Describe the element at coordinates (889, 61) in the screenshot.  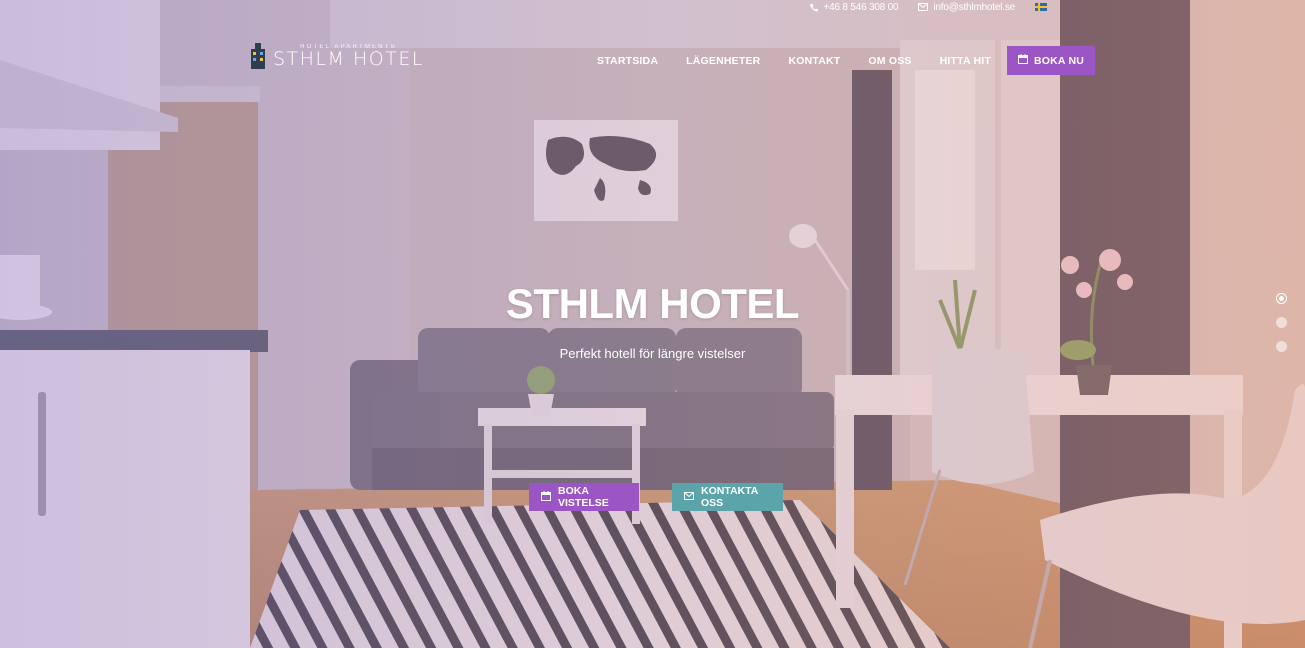
I see `nav-item-om-oss: OM OSS` at that location.